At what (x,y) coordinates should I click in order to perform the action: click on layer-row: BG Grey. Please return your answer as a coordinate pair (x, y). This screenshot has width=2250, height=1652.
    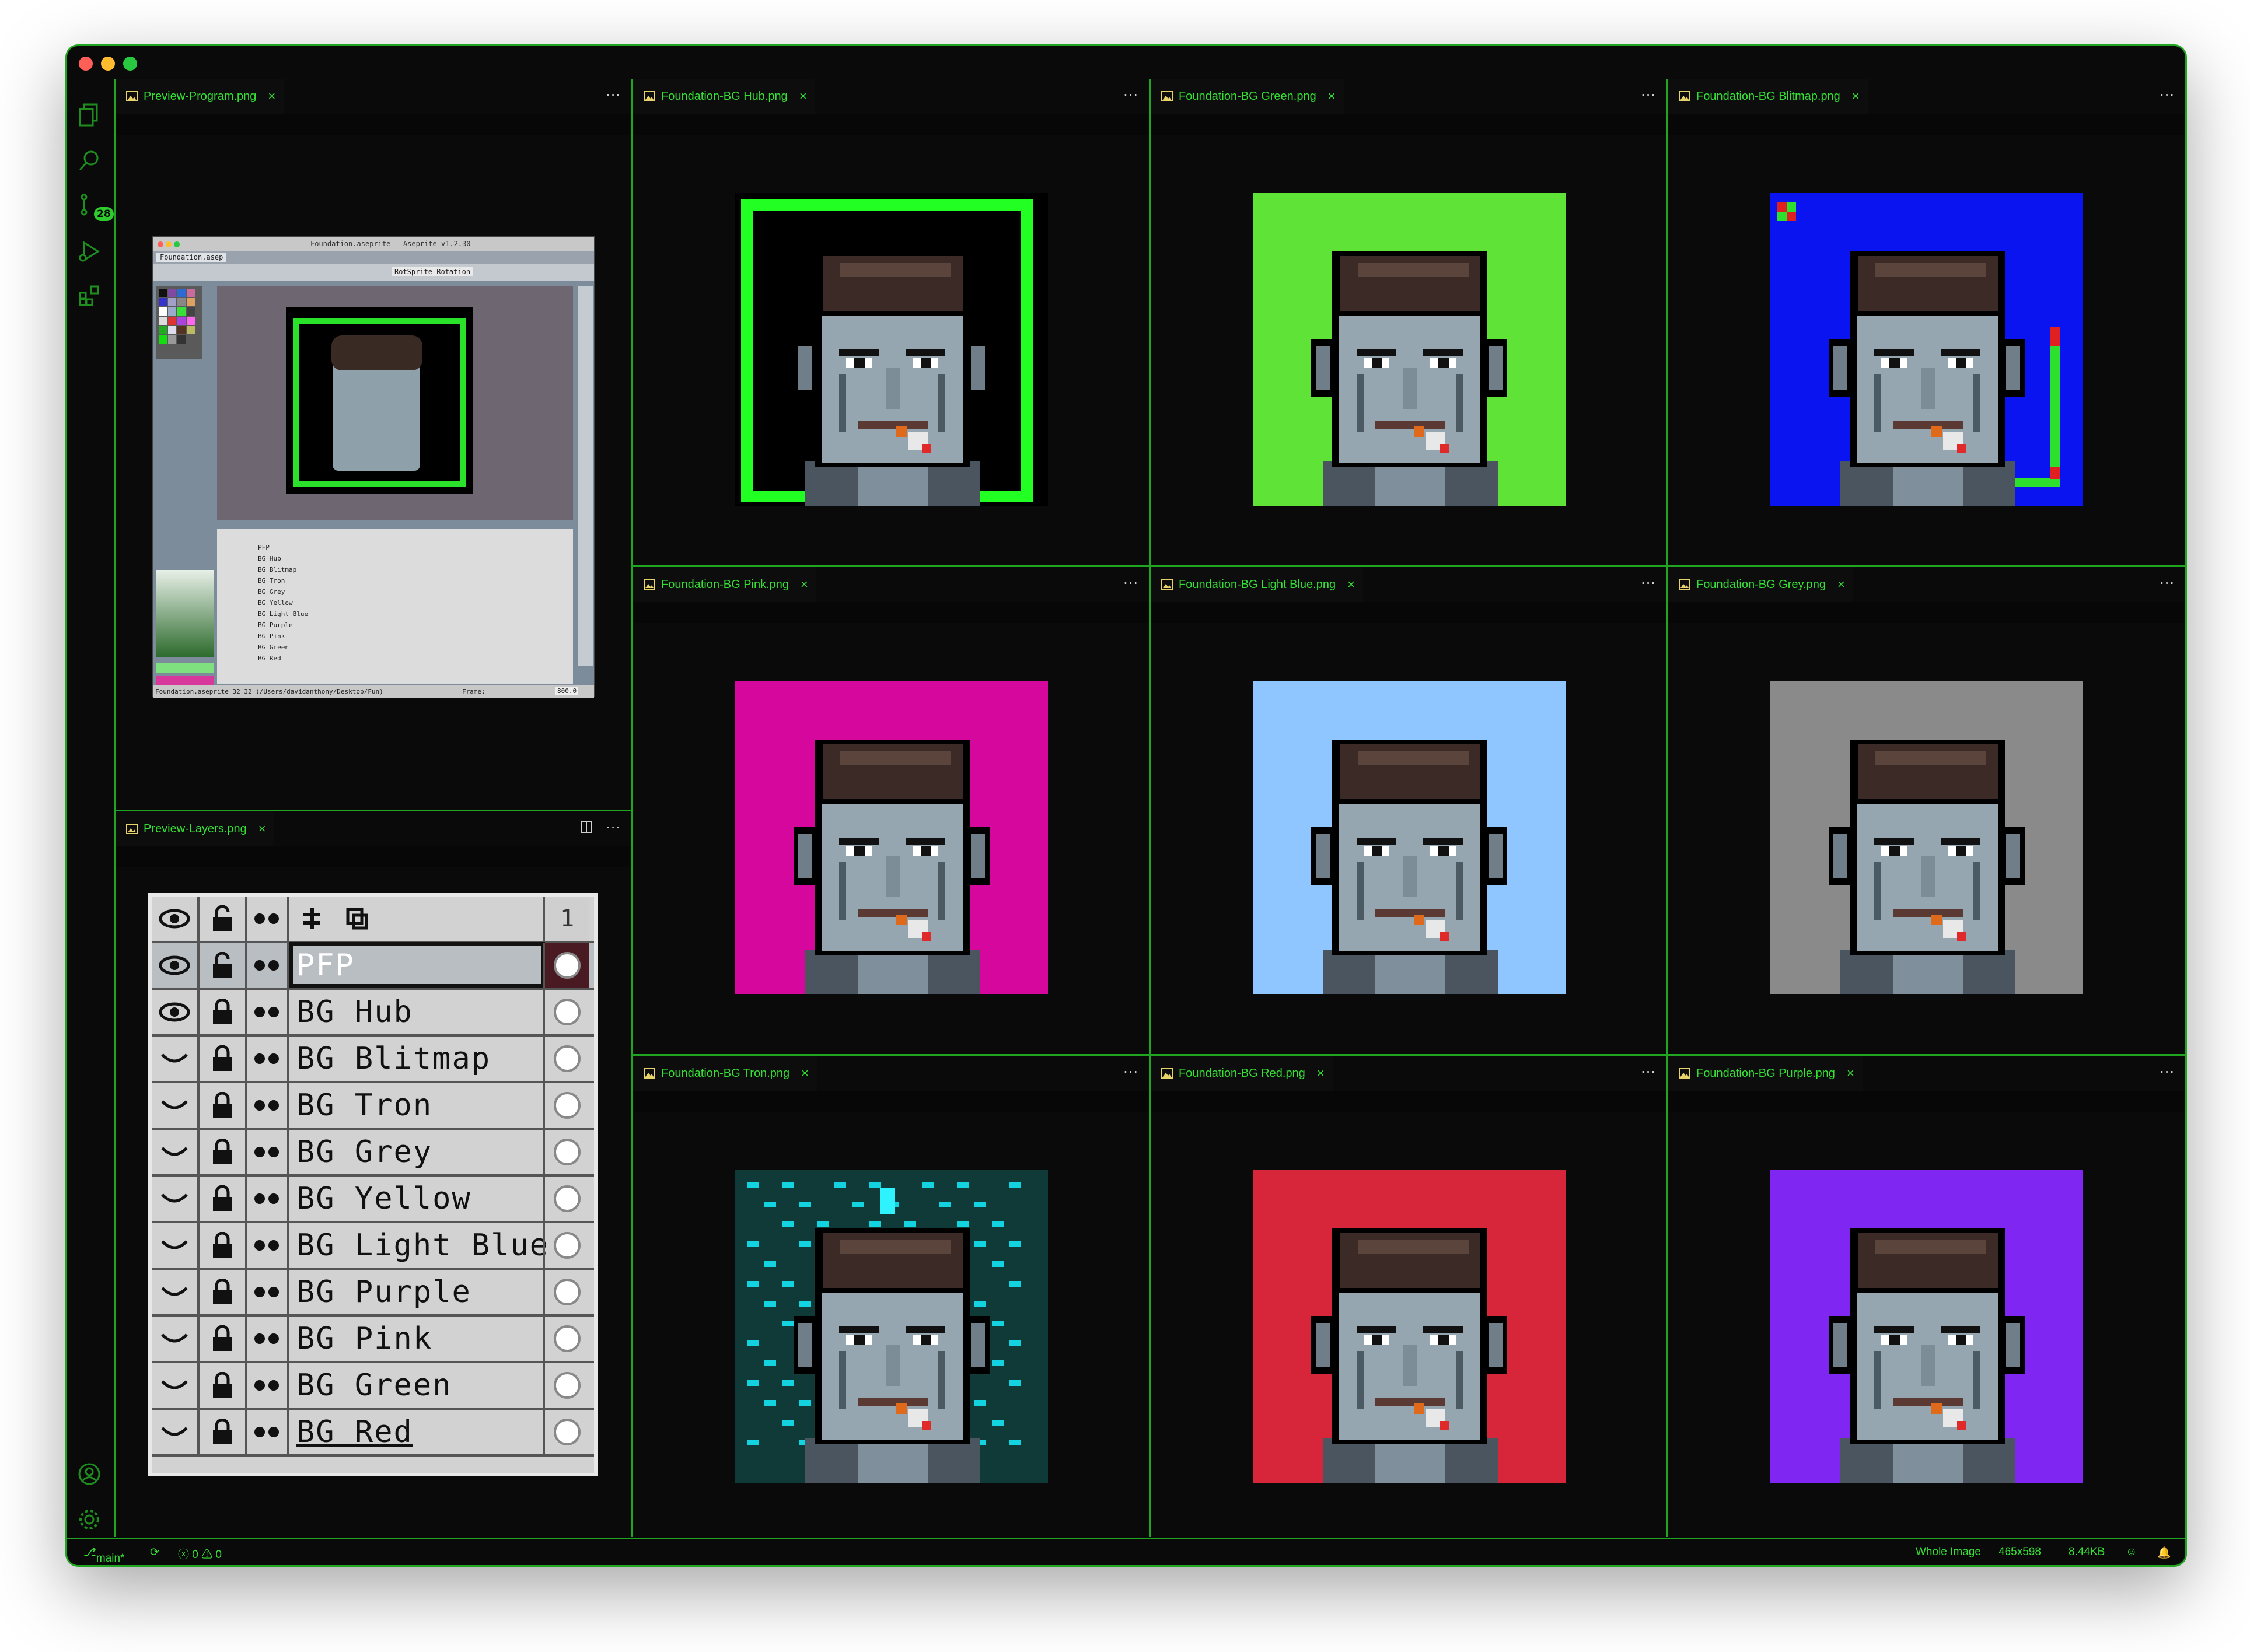
    Looking at the image, I should click on (373, 1153).